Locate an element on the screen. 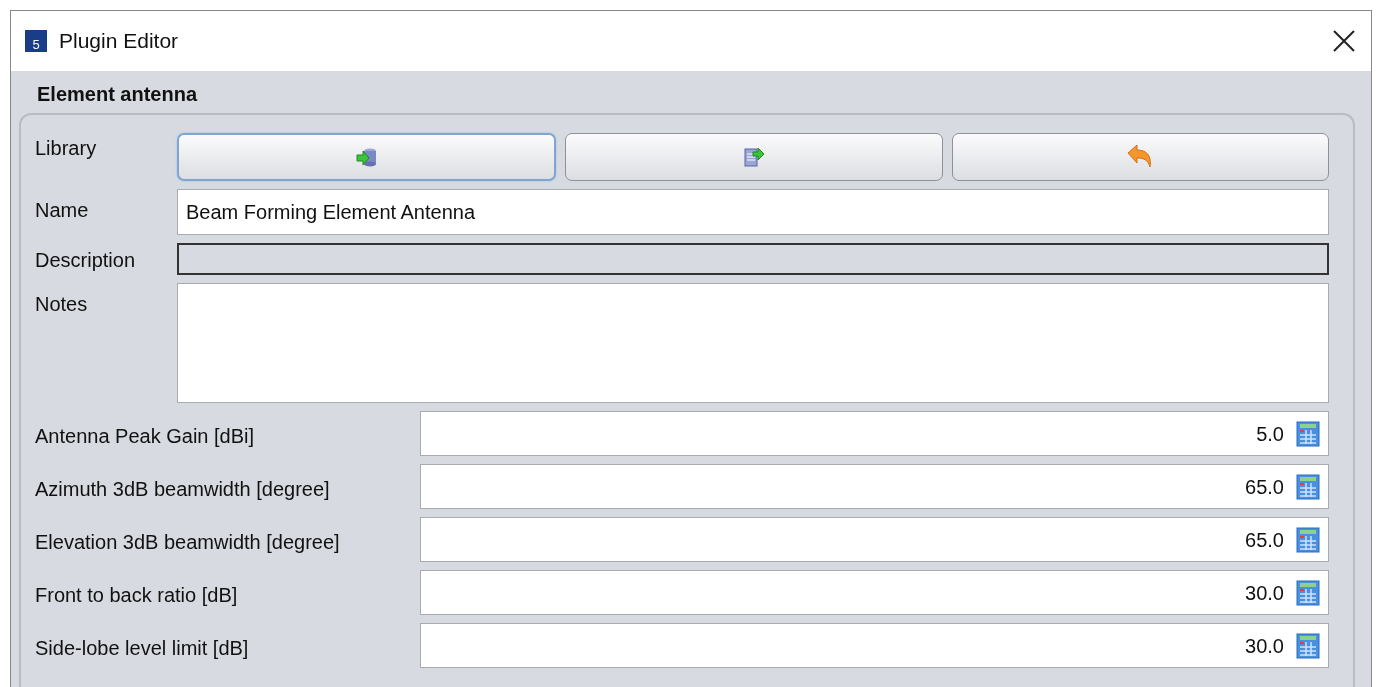  close-button is located at coordinates (1344, 41).